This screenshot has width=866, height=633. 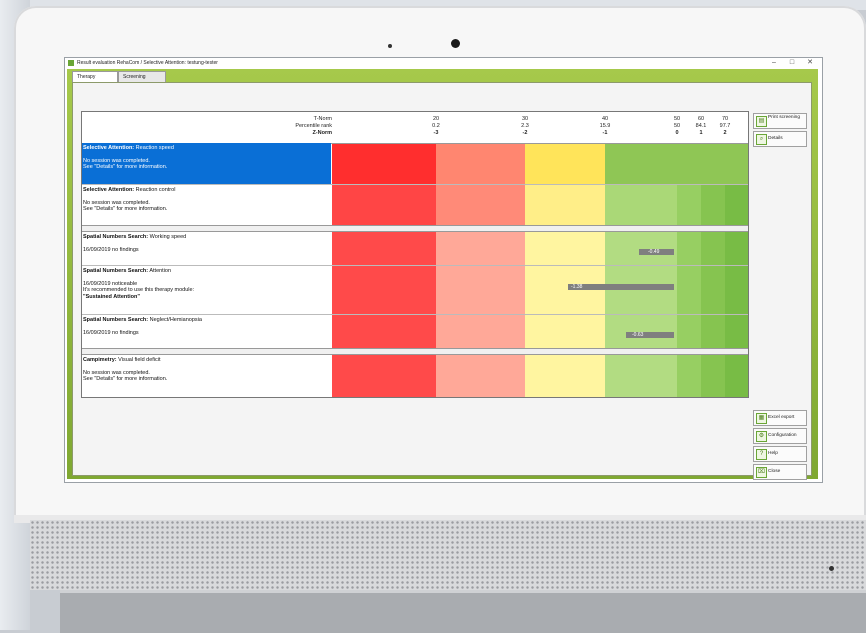 I want to click on percentile-value: 2.3, so click(x=525, y=126).